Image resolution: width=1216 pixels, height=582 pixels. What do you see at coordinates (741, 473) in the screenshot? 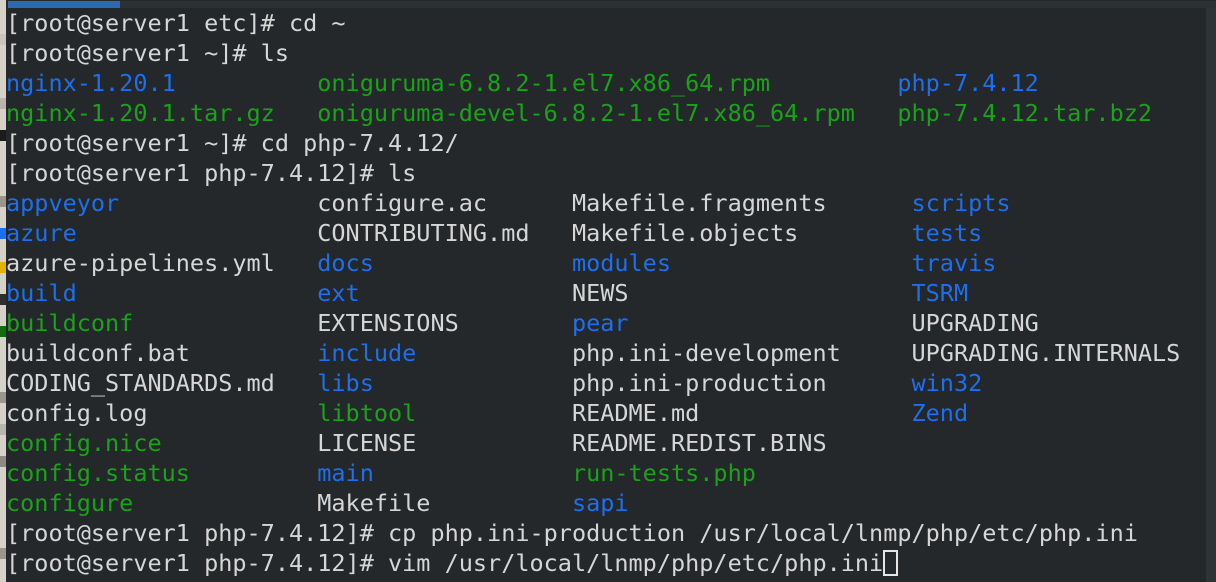
I see `file-entry: run-tests.php` at bounding box center [741, 473].